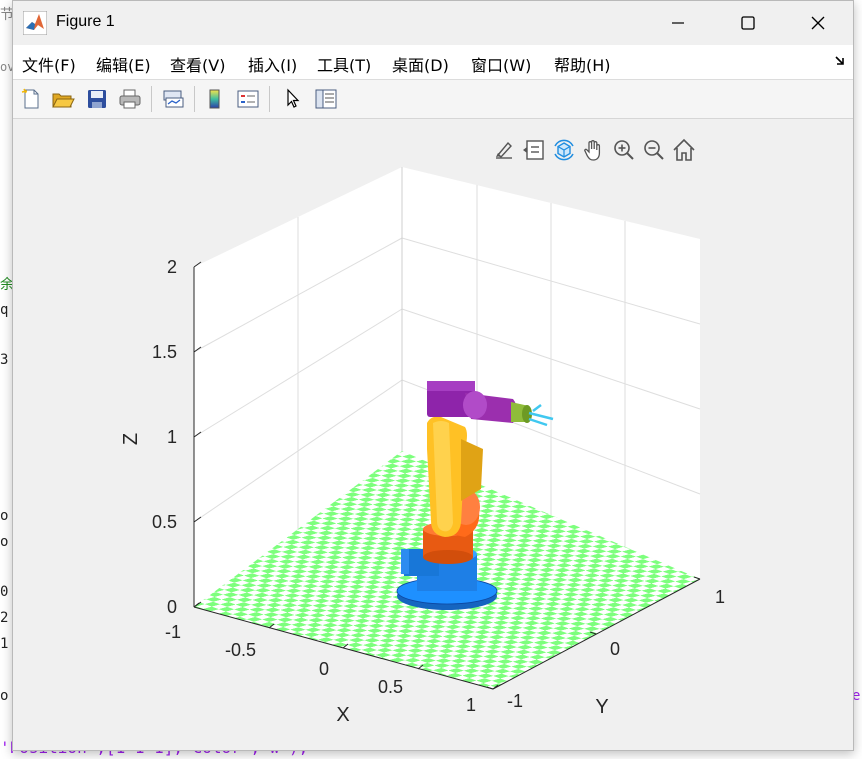 The width and height of the screenshot is (862, 759). I want to click on legend-icon, so click(248, 99).